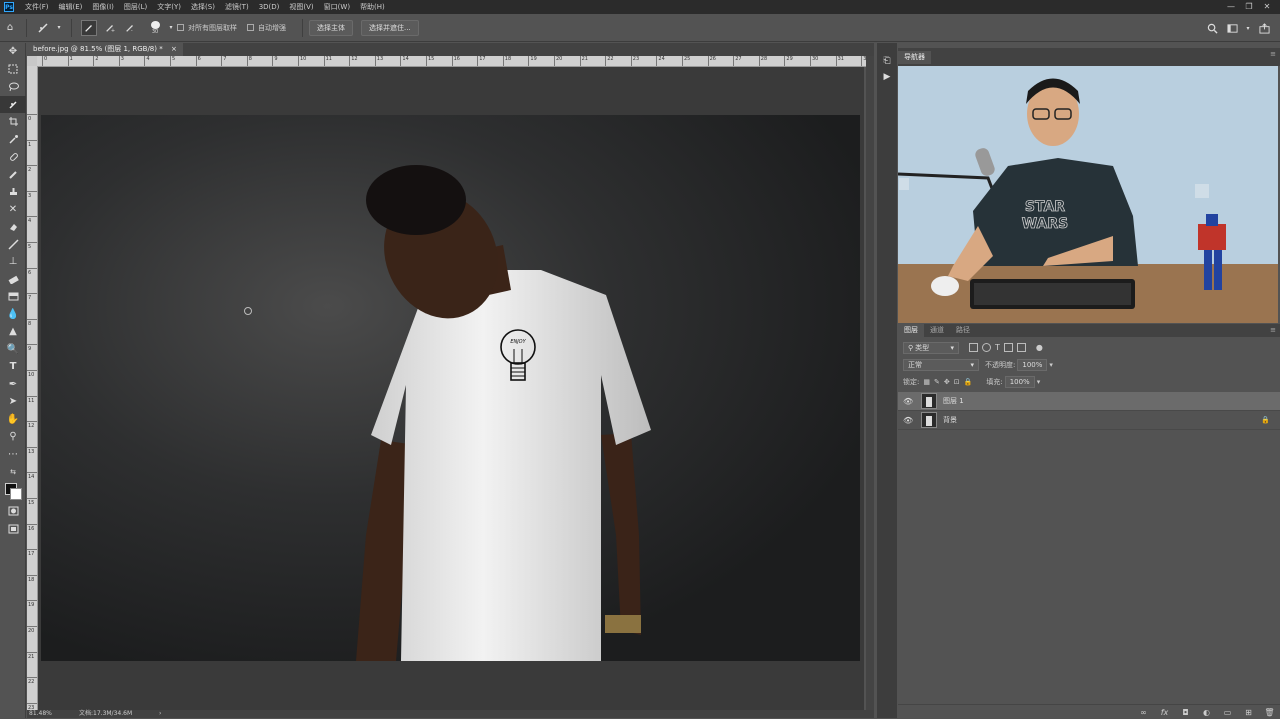  I want to click on eraser-tool-alt-icon, so click(13, 280).